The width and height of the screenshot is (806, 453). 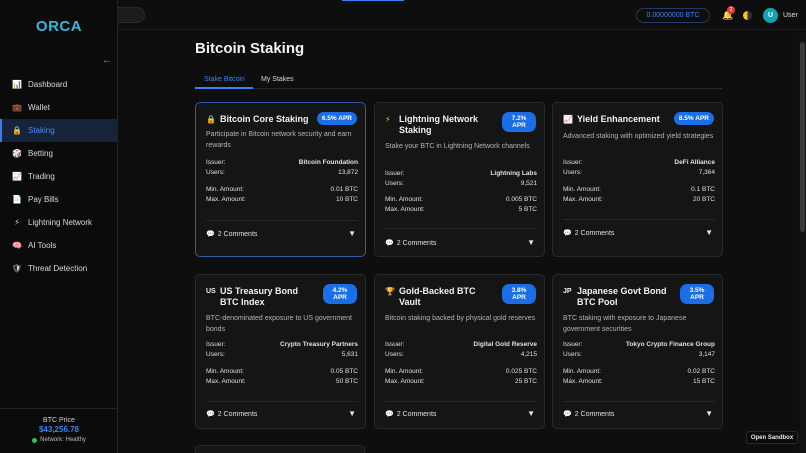 I want to click on collapse-sidebar-icon: ←, so click(x=107, y=60).